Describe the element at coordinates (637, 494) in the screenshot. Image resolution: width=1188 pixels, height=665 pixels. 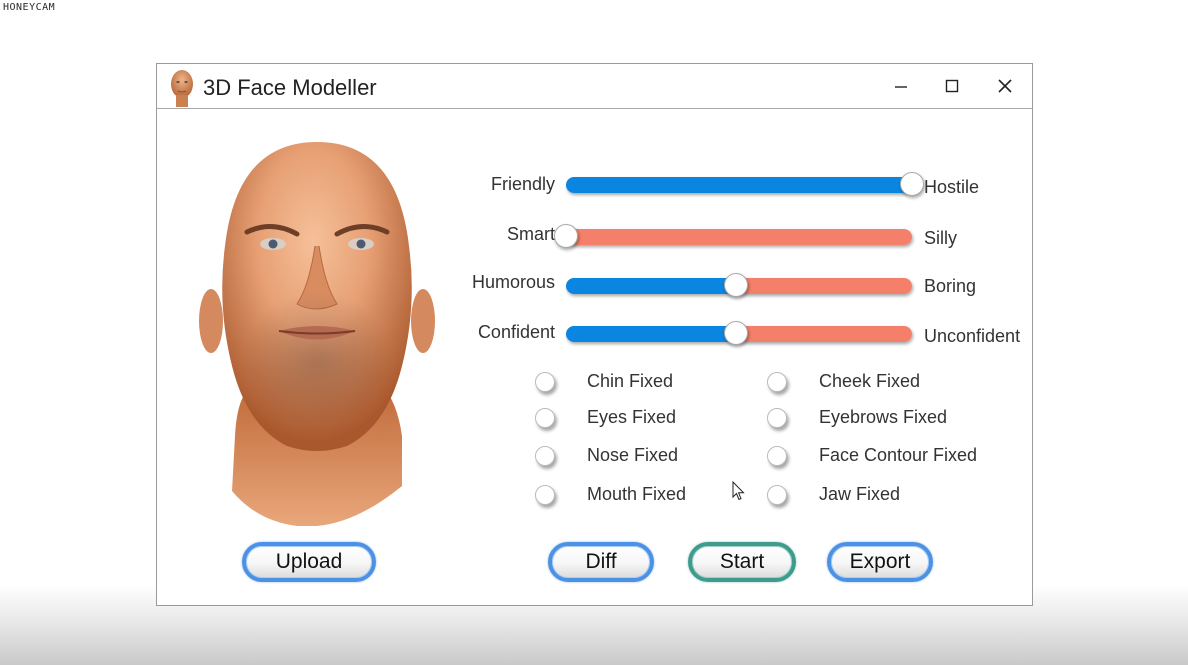
I see `option-label: Mouth Fixed` at that location.